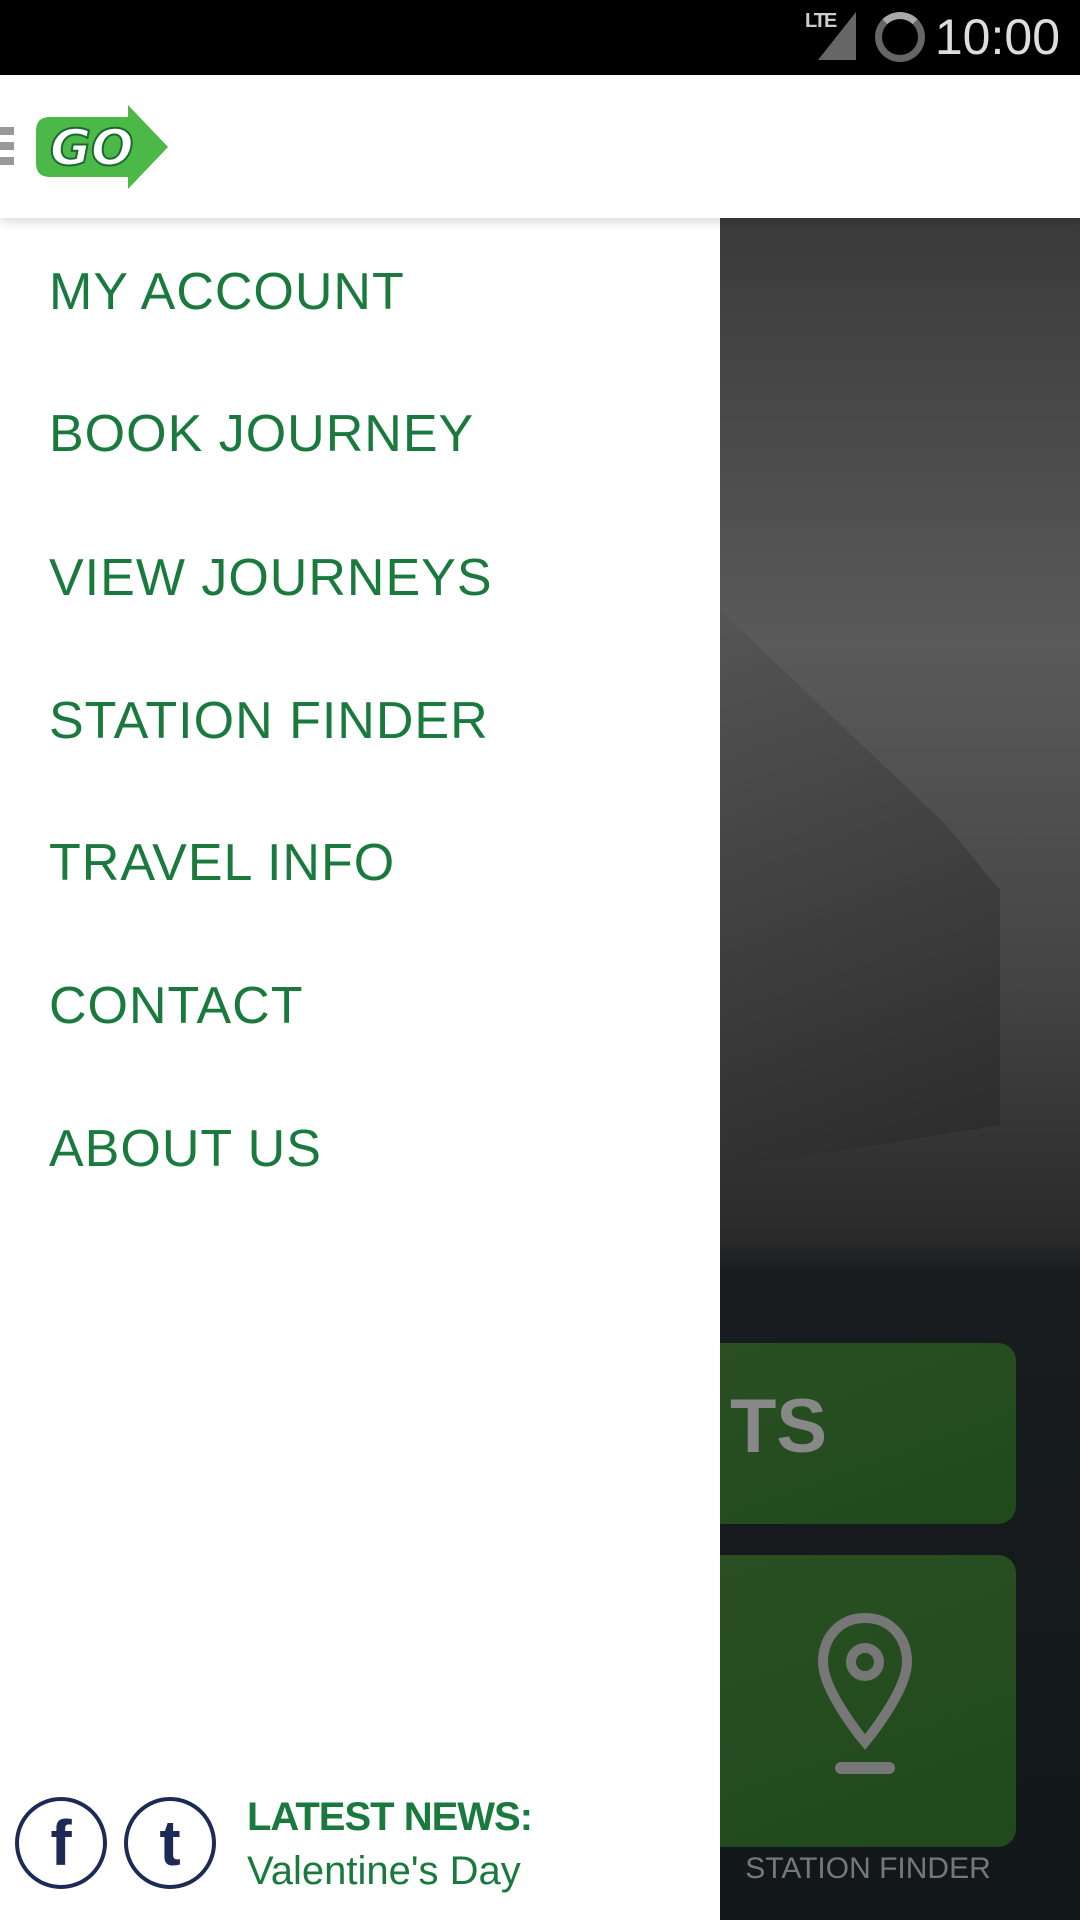 This screenshot has width=1080, height=1920. I want to click on status-bar: LTE 10:00, so click(540, 37).